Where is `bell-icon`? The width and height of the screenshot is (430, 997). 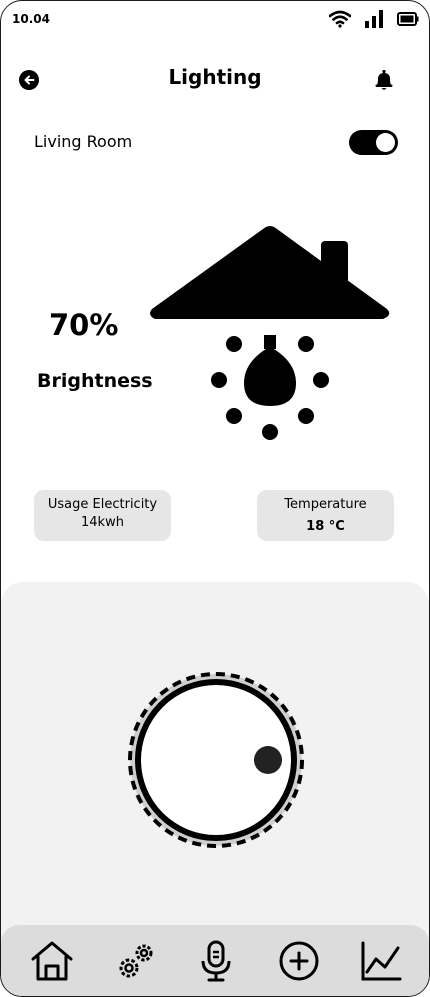 bell-icon is located at coordinates (384, 79).